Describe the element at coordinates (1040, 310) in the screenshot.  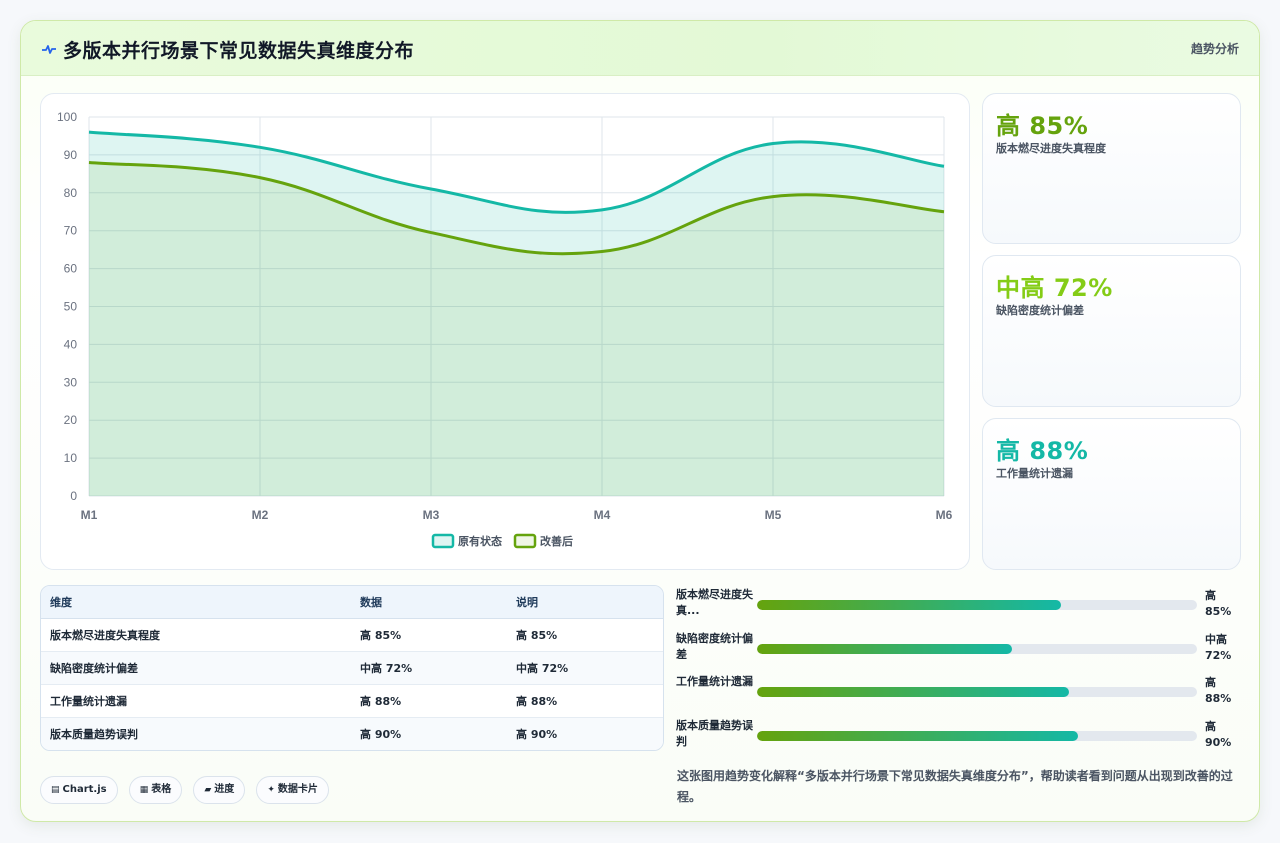
I see `stat-label: 缺陷密度统计偏差` at that location.